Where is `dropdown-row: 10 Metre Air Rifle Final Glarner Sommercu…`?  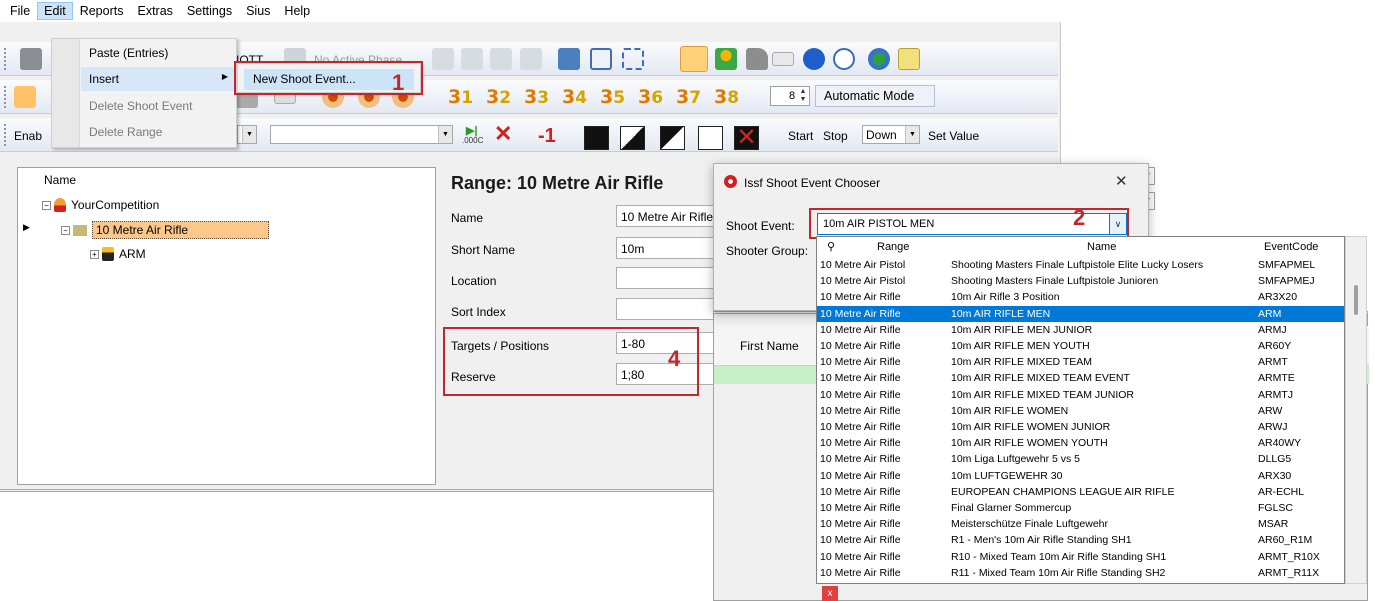
dropdown-row: 10 Metre Air Rifle Final Glarner Sommercu… is located at coordinates (1080, 508).